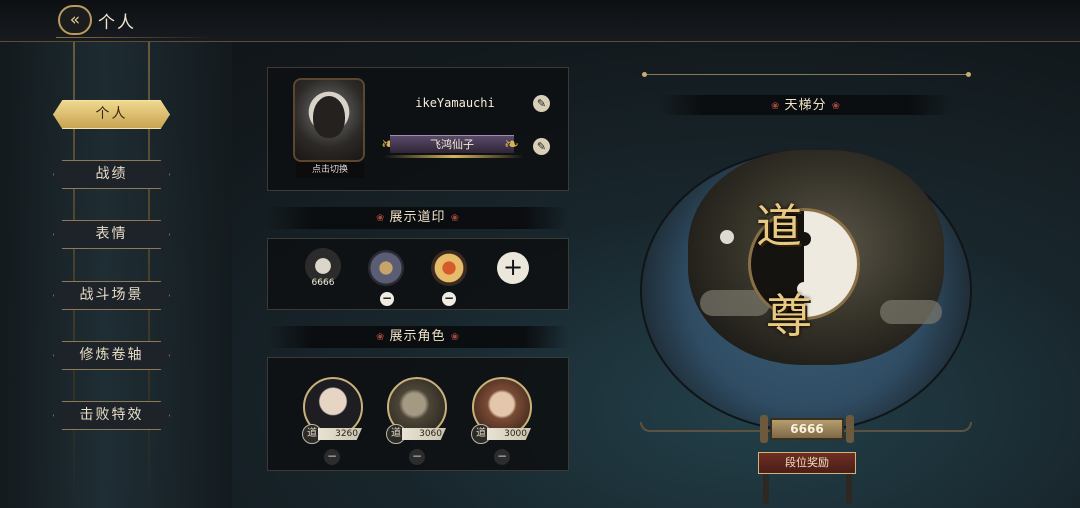 This screenshot has width=1080, height=508. Describe the element at coordinates (111, 355) in the screenshot. I see `sidebar-item-training-scroll: 修炼卷轴` at that location.